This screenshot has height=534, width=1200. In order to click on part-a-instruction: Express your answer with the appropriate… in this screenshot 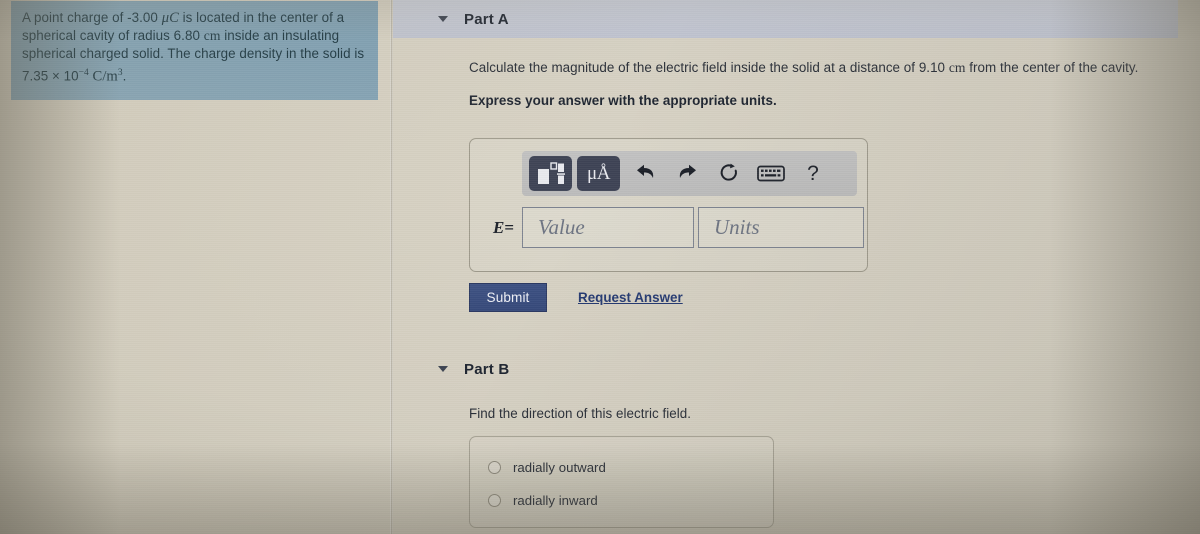, I will do `click(623, 100)`.